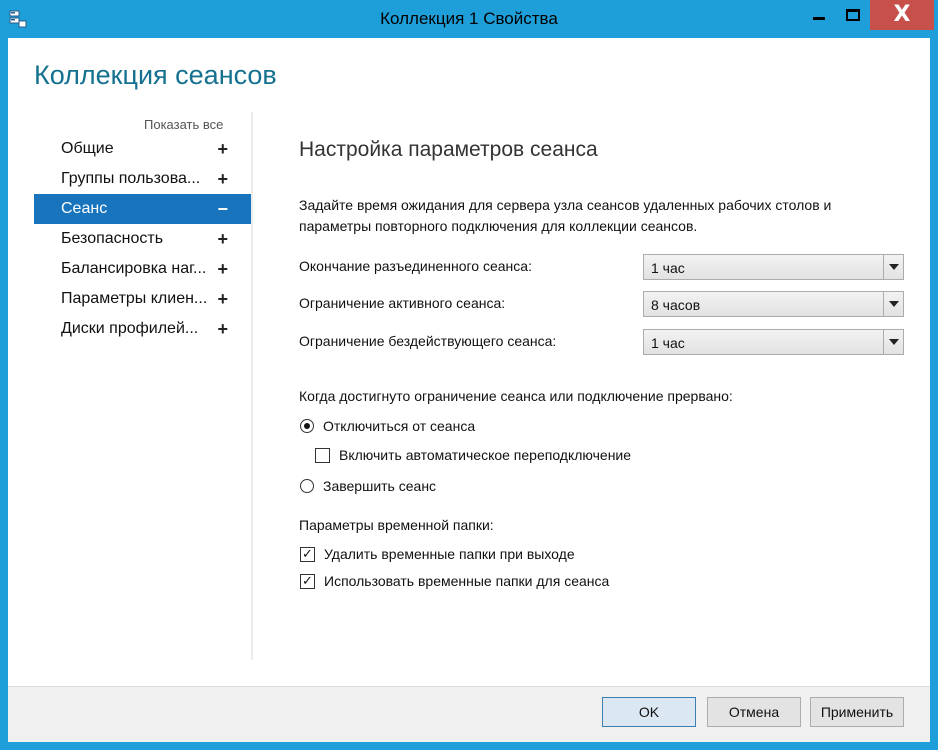  What do you see at coordinates (449, 554) in the screenshot?
I see `delete-temp-folders-label: Удалить временные папки при выходе` at bounding box center [449, 554].